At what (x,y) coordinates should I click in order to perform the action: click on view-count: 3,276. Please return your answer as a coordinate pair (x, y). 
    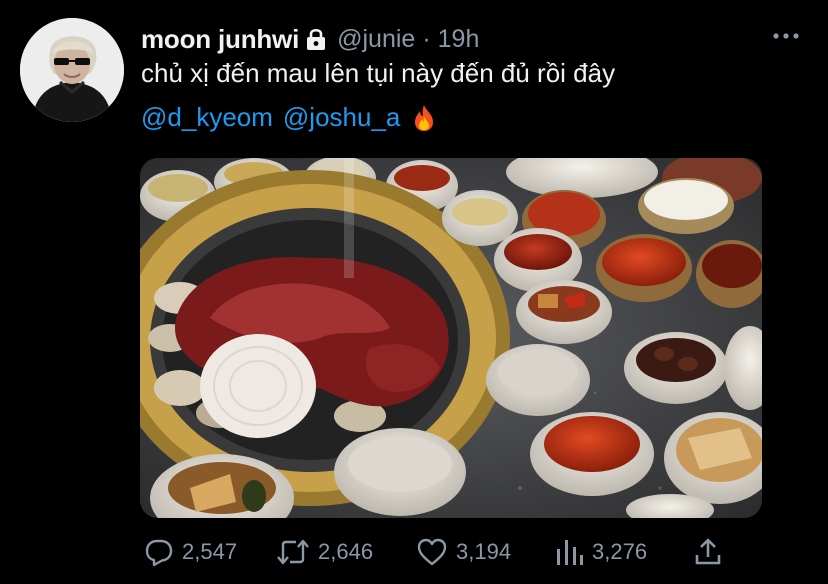
    Looking at the image, I should click on (620, 551).